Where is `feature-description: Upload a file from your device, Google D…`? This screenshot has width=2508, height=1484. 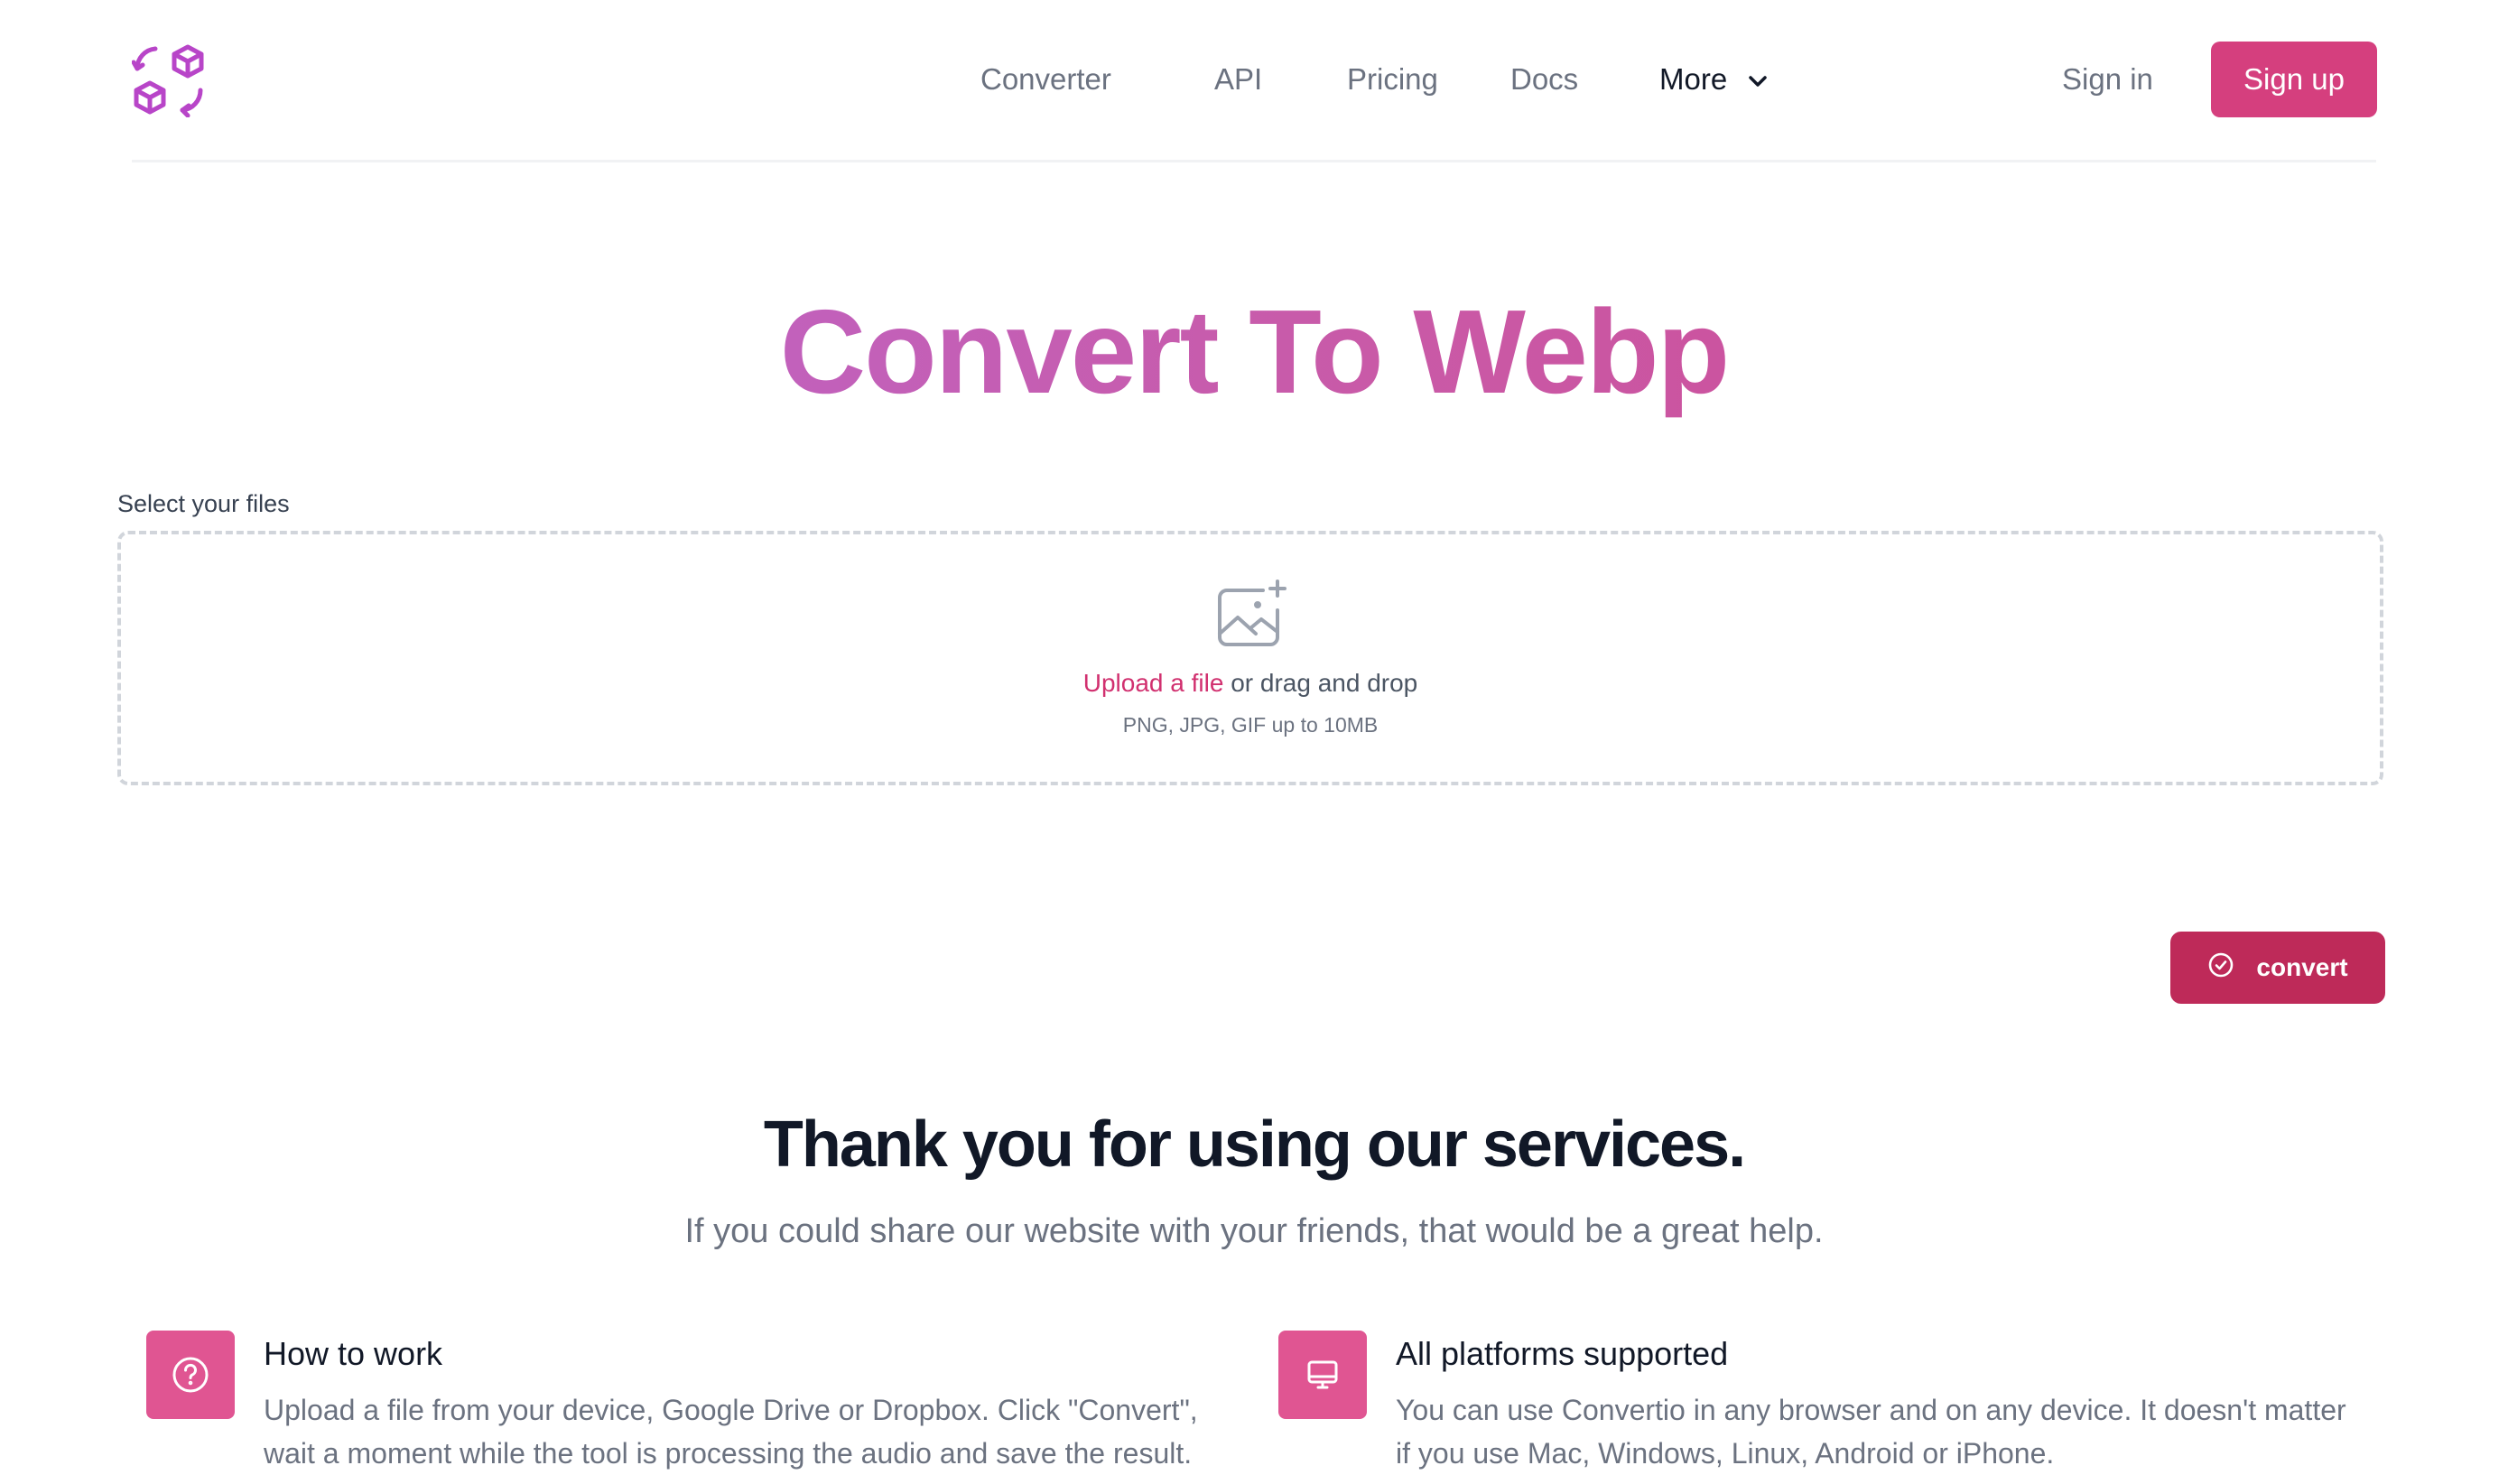 feature-description: Upload a file from your device, Google D… is located at coordinates (731, 1432).